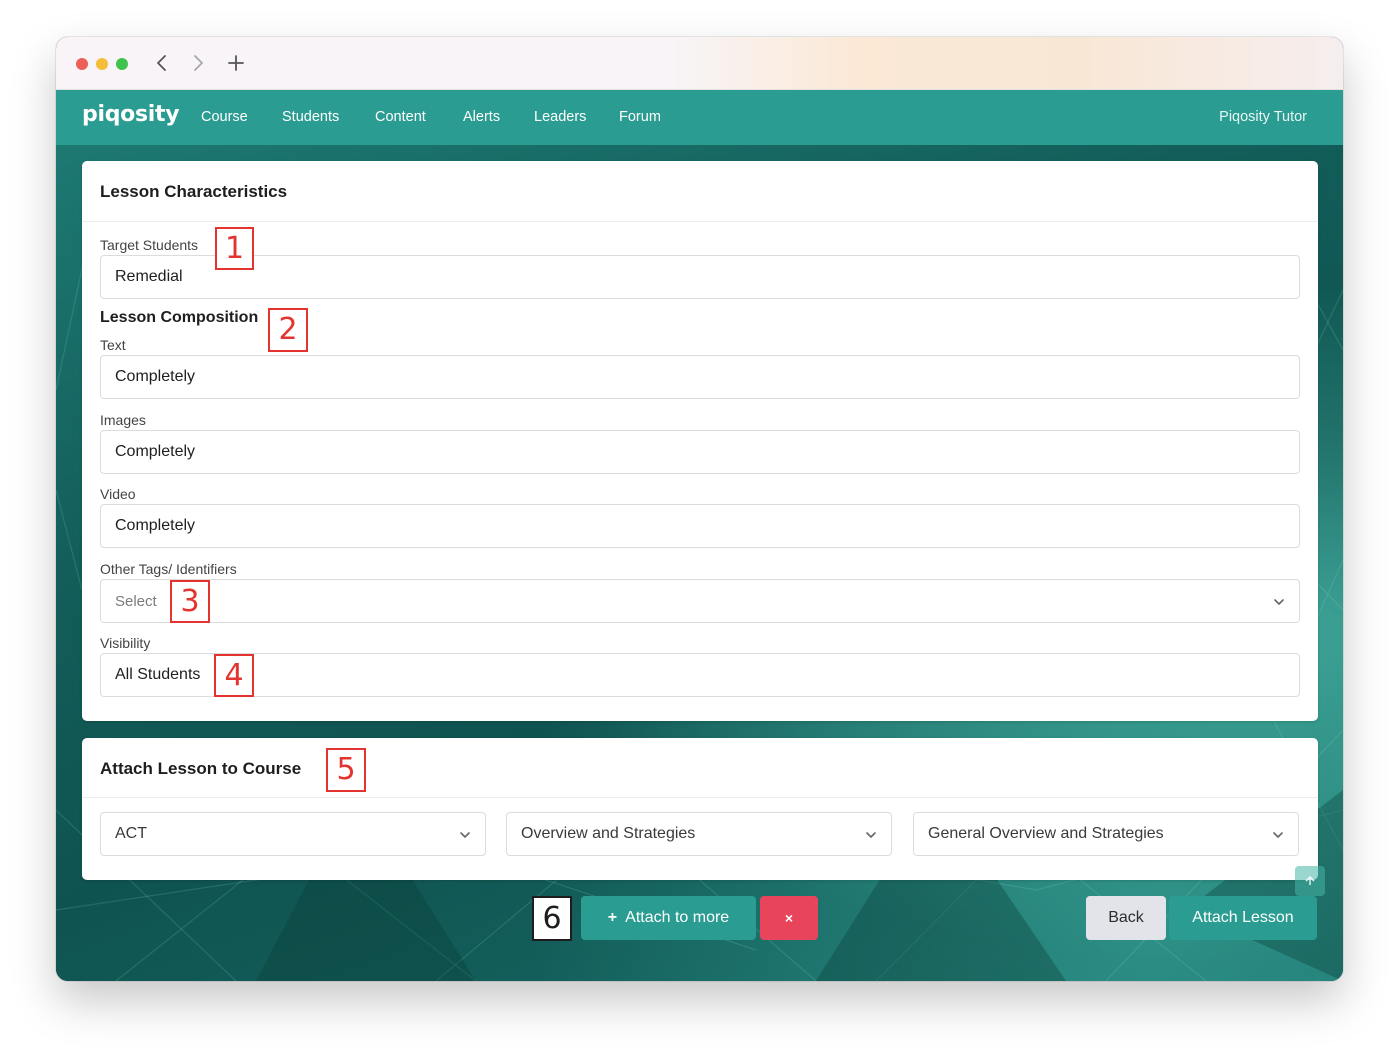 This screenshot has height=1056, width=1399. What do you see at coordinates (560, 117) in the screenshot?
I see `nav-link-leaders: Leaders` at bounding box center [560, 117].